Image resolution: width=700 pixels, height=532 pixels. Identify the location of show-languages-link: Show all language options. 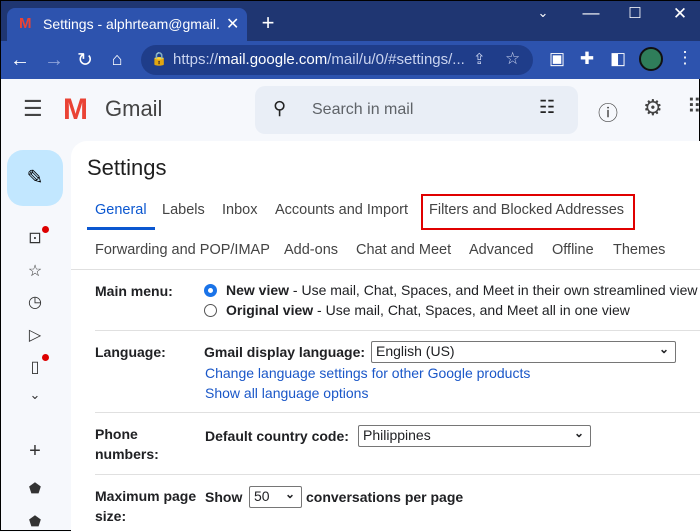
(286, 393).